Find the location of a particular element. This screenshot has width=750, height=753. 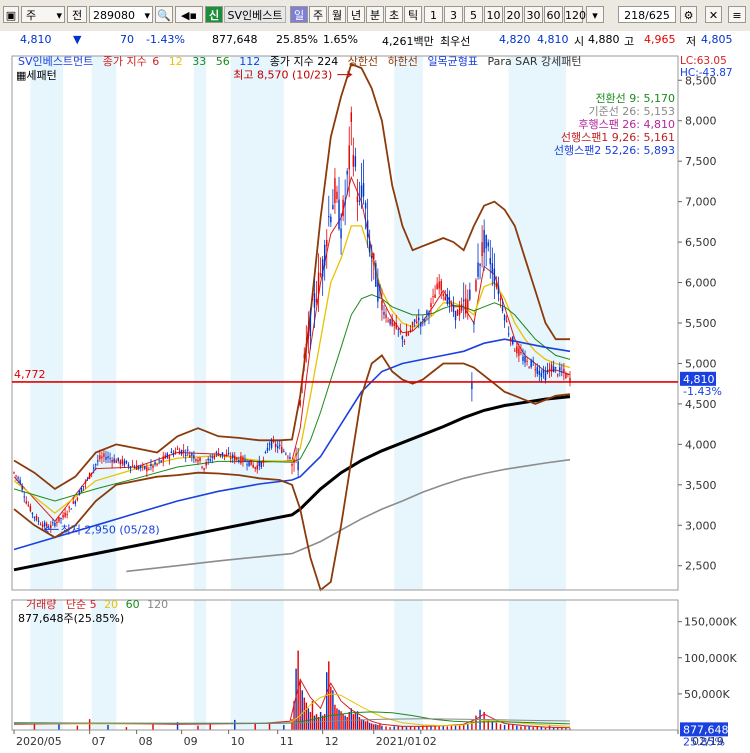

price-tick-label-12: 2,500 is located at coordinates (701, 566).